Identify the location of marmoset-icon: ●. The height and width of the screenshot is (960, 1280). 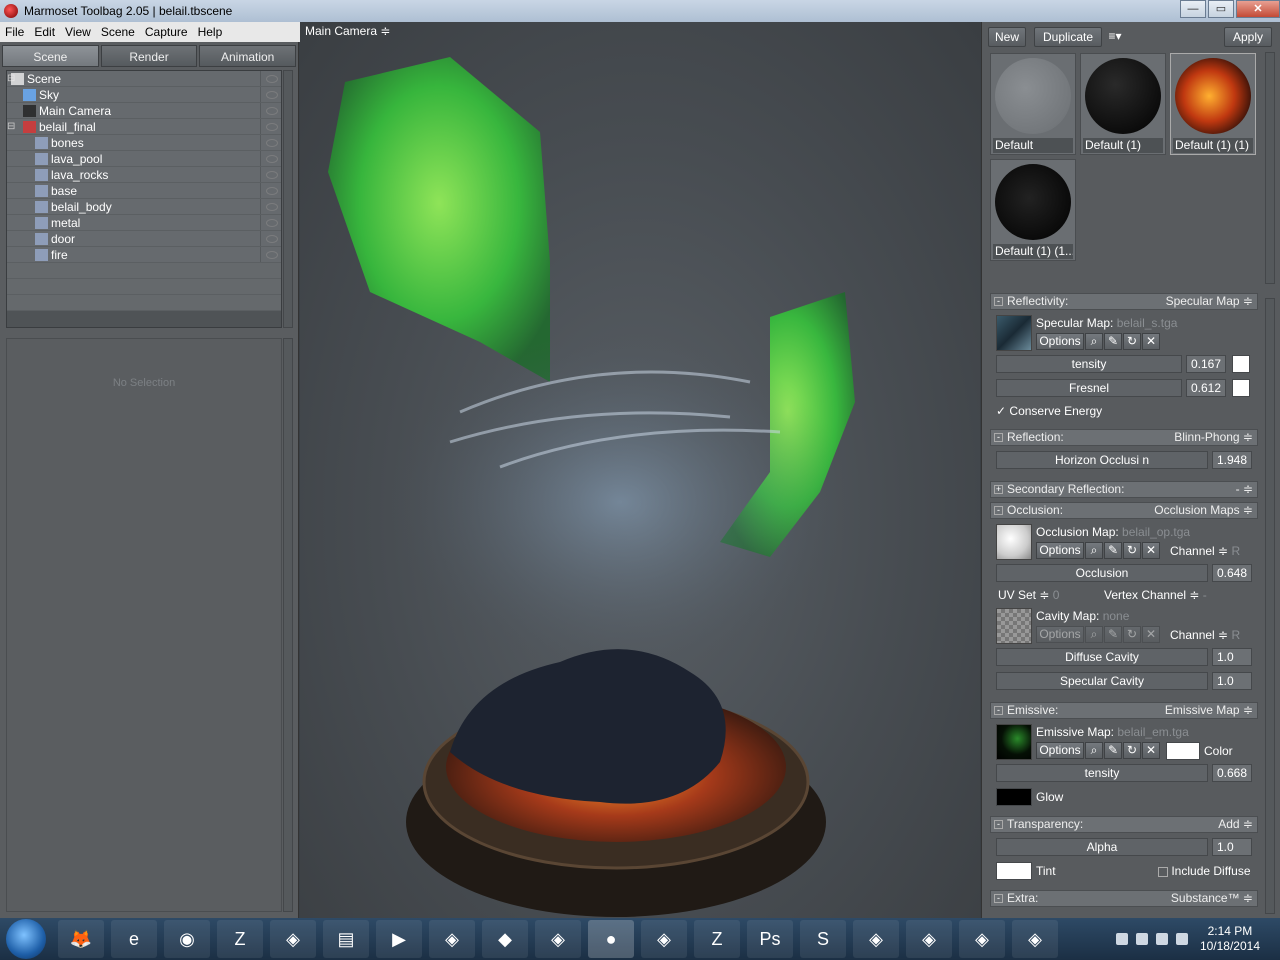
(611, 939).